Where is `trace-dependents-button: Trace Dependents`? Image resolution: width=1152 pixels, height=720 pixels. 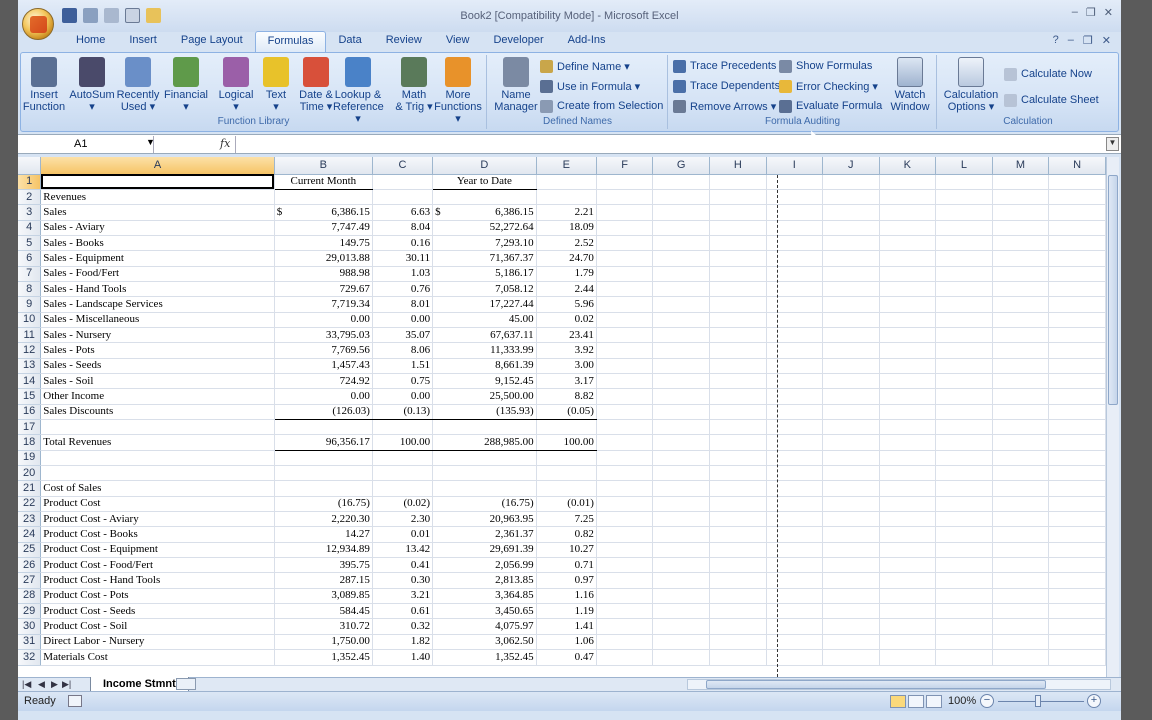 trace-dependents-button: Trace Dependents is located at coordinates (726, 86).